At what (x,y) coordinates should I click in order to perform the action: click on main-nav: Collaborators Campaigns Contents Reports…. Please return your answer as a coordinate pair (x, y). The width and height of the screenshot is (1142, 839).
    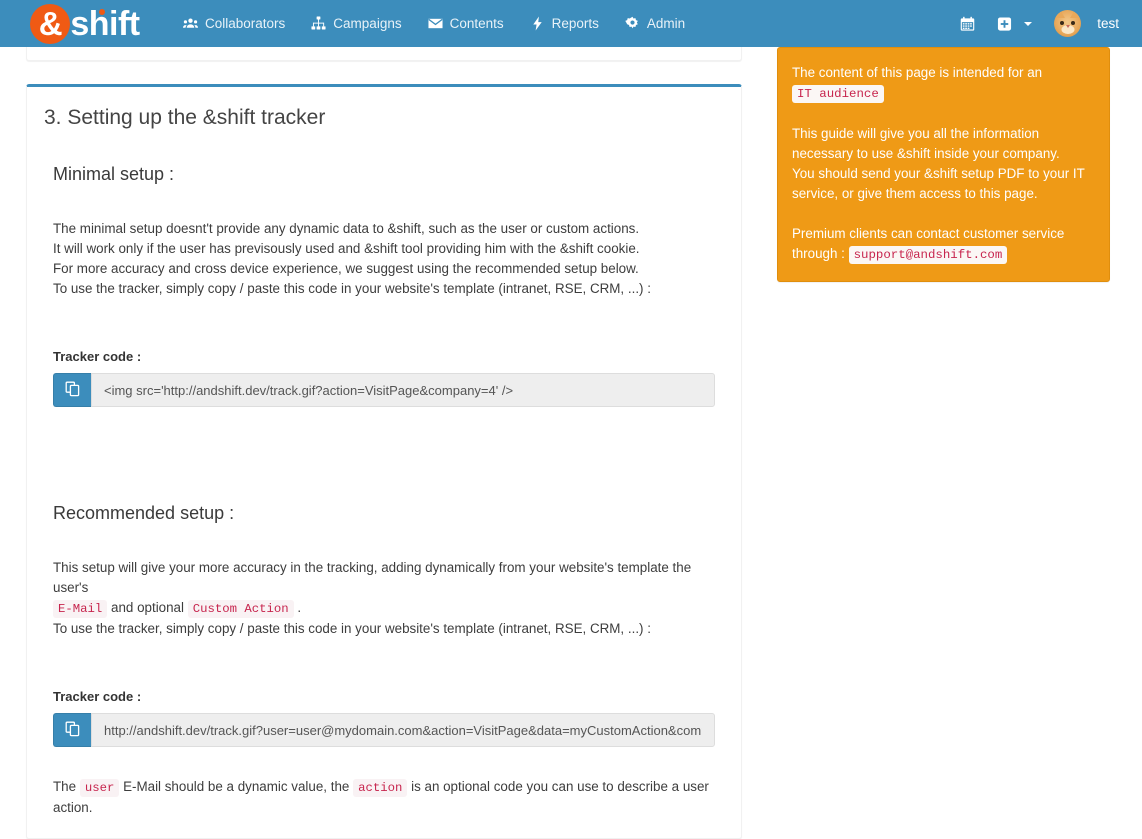
    Looking at the image, I should click on (434, 23).